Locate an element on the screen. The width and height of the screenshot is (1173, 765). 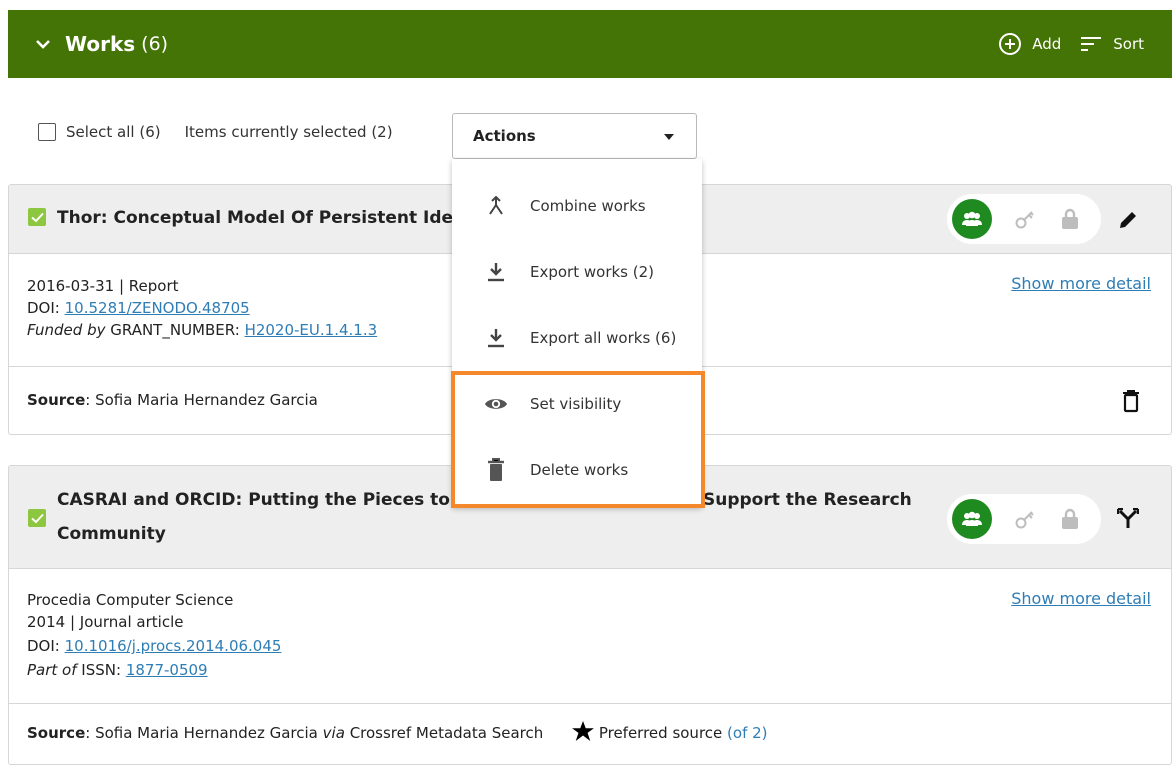
chevron-down-icon is located at coordinates (43, 44).